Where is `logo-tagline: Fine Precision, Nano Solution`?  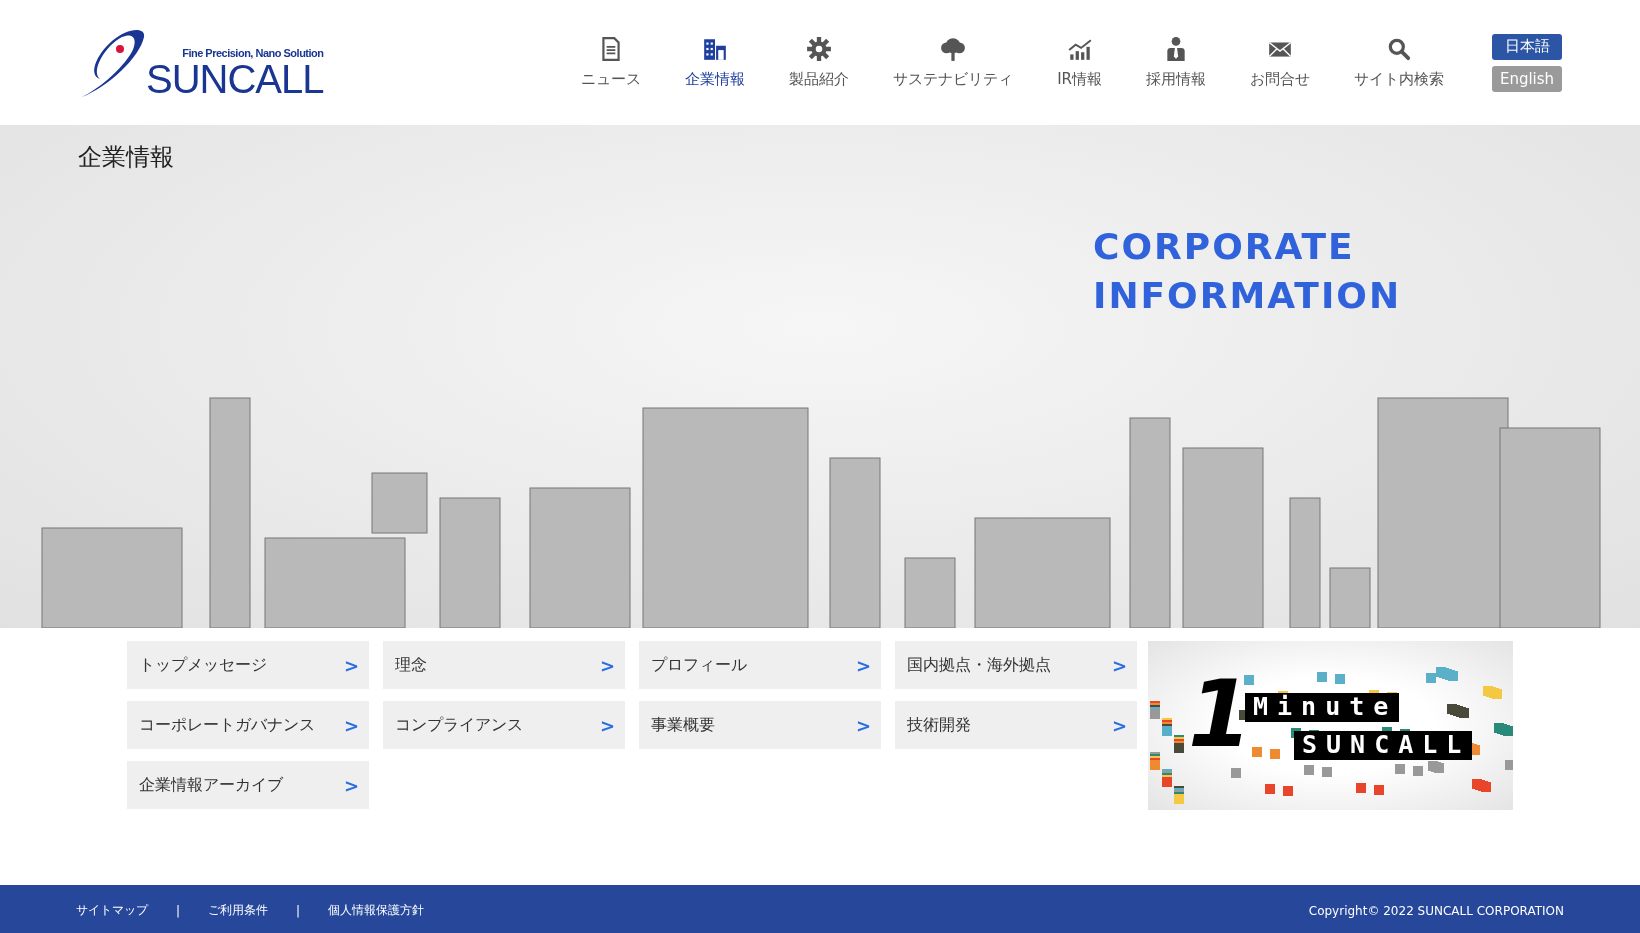
logo-tagline: Fine Precision, Nano Solution is located at coordinates (253, 52).